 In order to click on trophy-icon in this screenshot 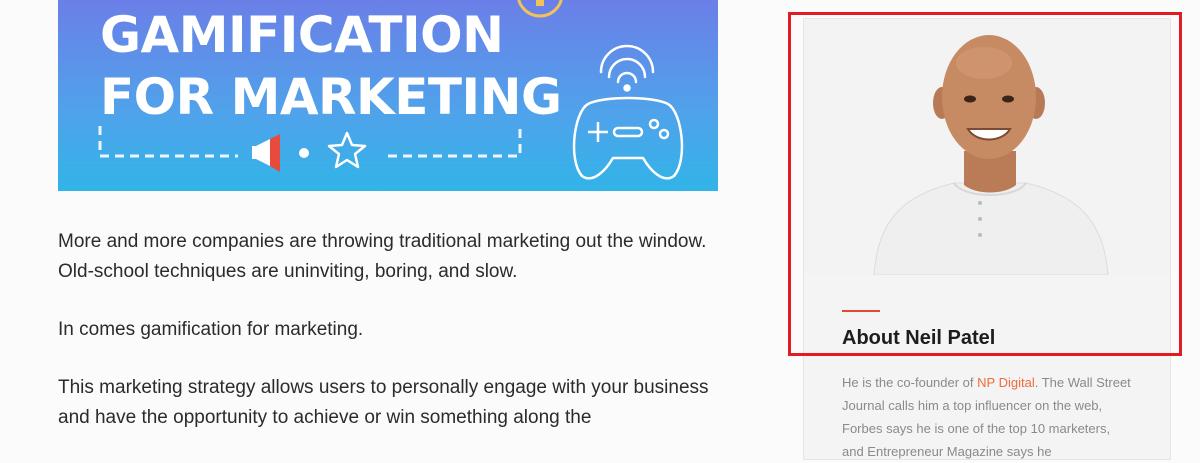, I will do `click(540, 9)`.